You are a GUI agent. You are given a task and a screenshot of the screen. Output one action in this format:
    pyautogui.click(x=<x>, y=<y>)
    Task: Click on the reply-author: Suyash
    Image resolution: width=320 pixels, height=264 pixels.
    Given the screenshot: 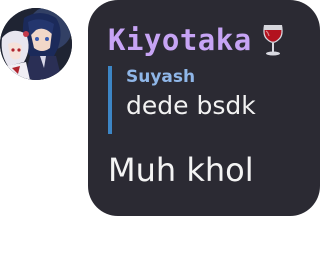 What is the action you would take?
    pyautogui.click(x=161, y=77)
    